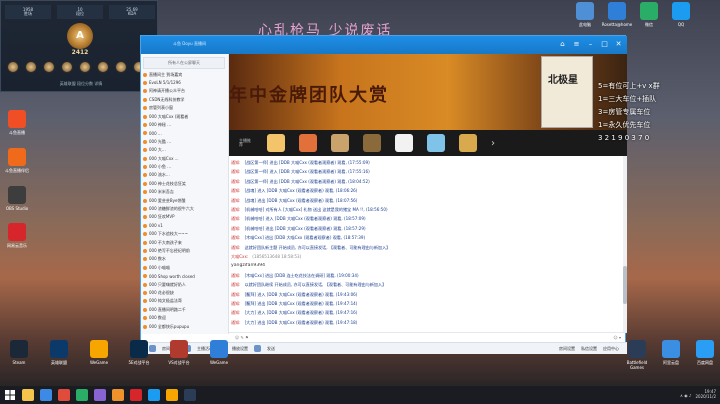  What do you see at coordinates (562, 44) in the screenshot?
I see `home-icon: ⌂` at bounding box center [562, 44].